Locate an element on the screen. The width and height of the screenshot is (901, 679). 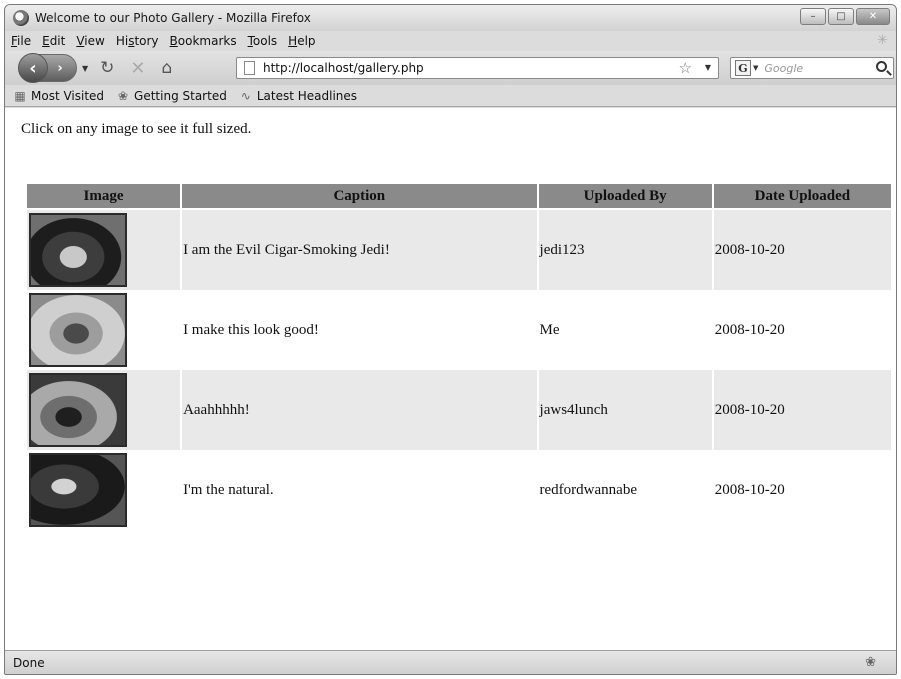
back-button: ‹ is located at coordinates (33, 68).